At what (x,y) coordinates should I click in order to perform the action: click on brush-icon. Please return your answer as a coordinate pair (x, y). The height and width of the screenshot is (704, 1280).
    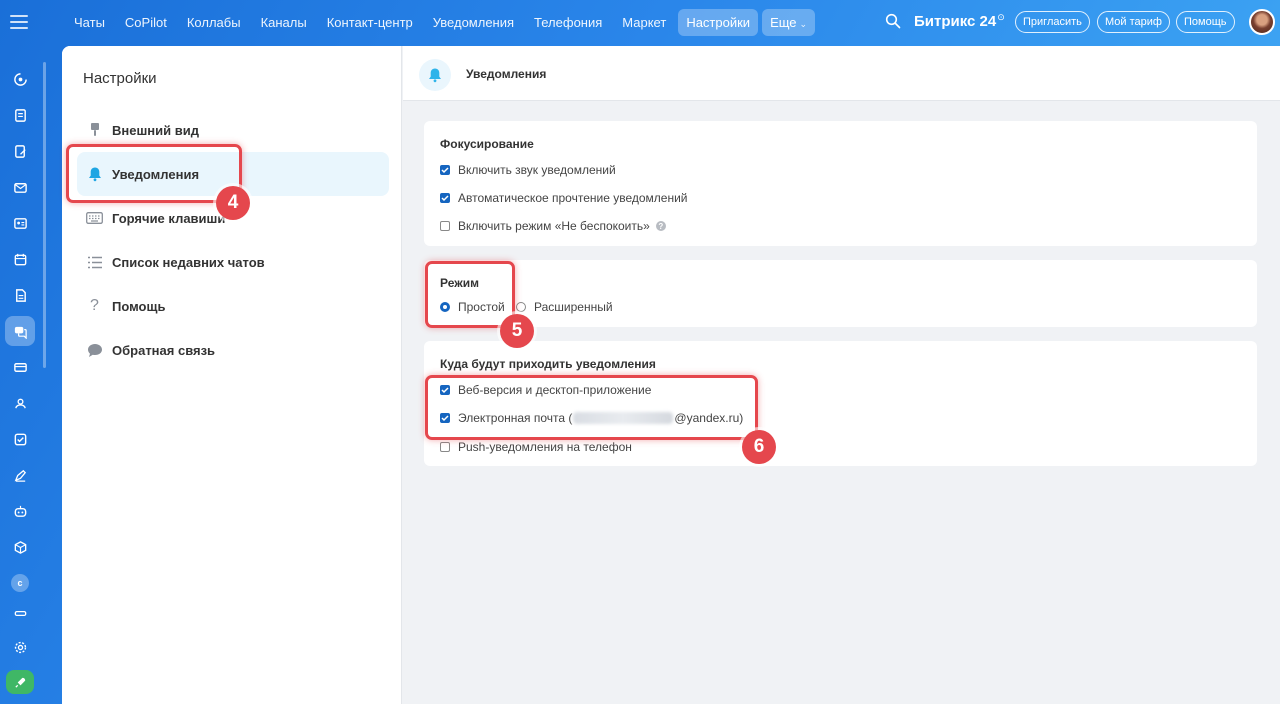
    Looking at the image, I should click on (94, 130).